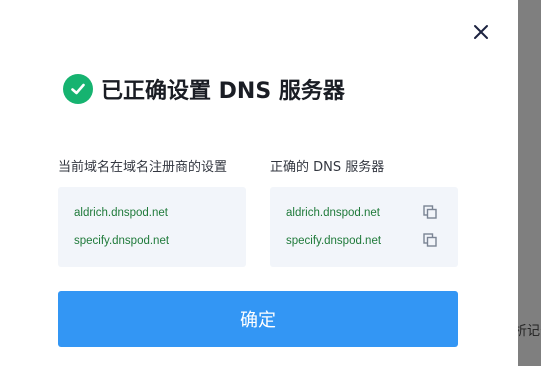 This screenshot has height=366, width=541. Describe the element at coordinates (122, 241) in the screenshot. I see `current-server-2: specify.dnspod.net` at that location.